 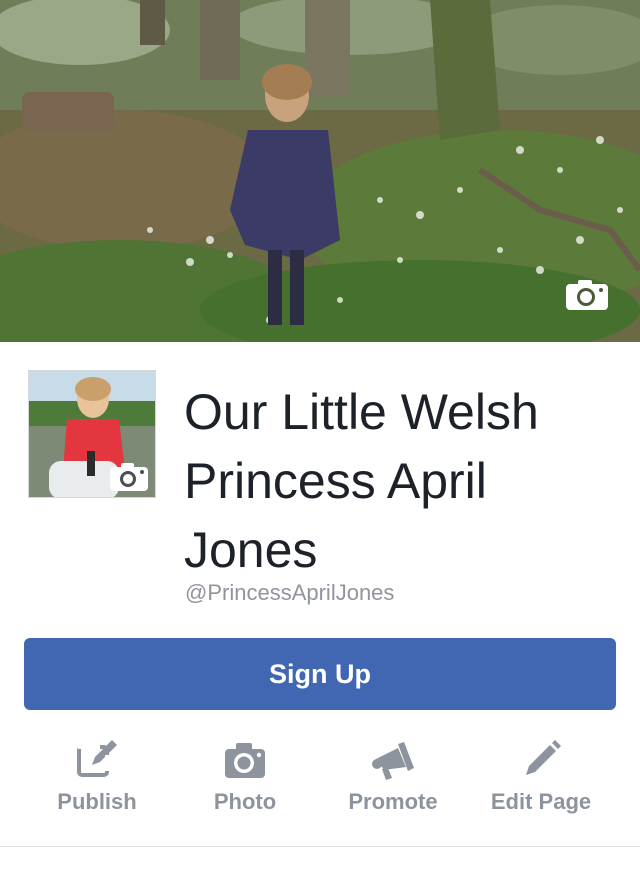 I want to click on page-title: Our Little Welsh Princess April Jones, so click(x=361, y=481).